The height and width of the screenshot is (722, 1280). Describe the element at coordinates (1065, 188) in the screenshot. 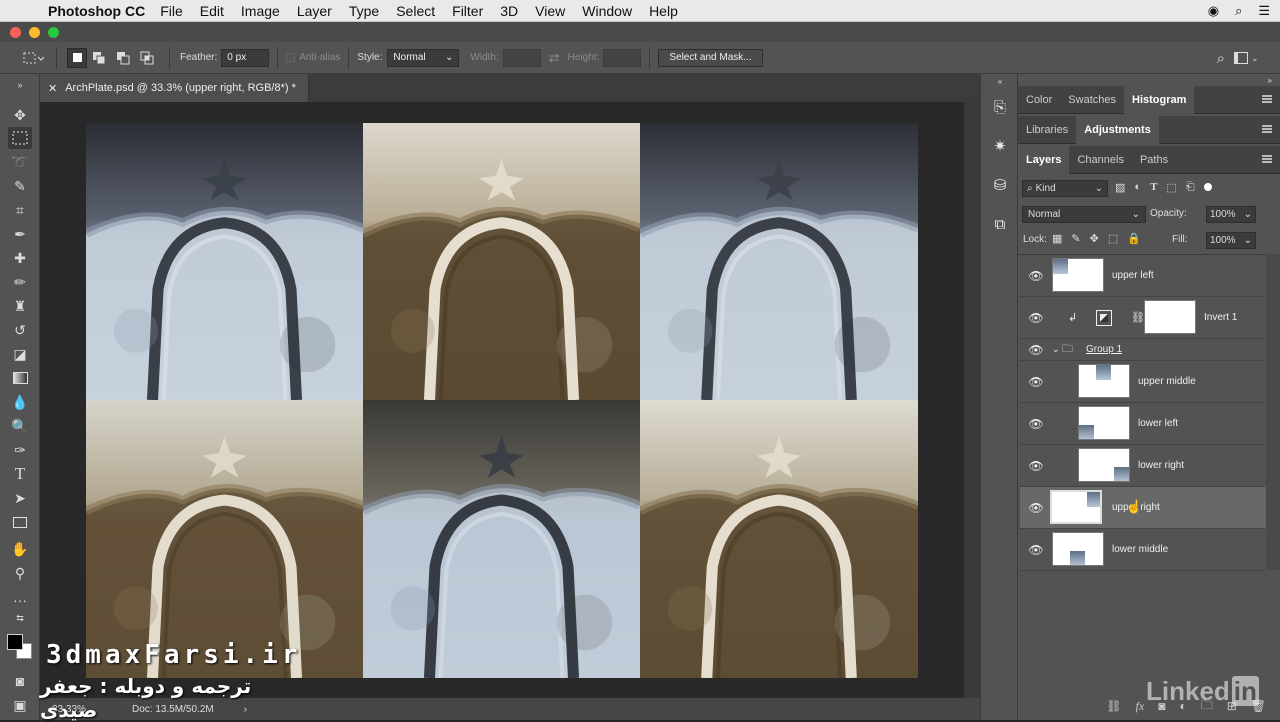

I see `layer-filter-select: ⌕ Kind ⌄` at that location.